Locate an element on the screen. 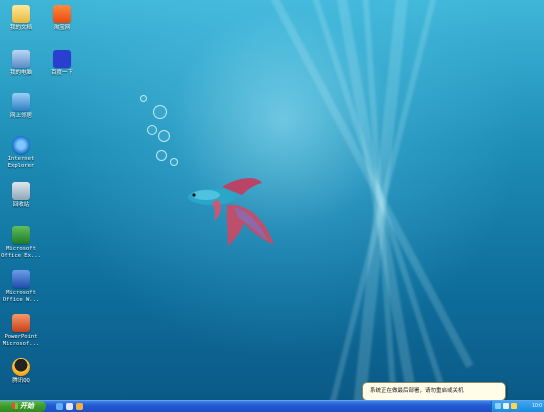 The width and height of the screenshot is (544, 412). security-tray-icon is located at coordinates (514, 406).